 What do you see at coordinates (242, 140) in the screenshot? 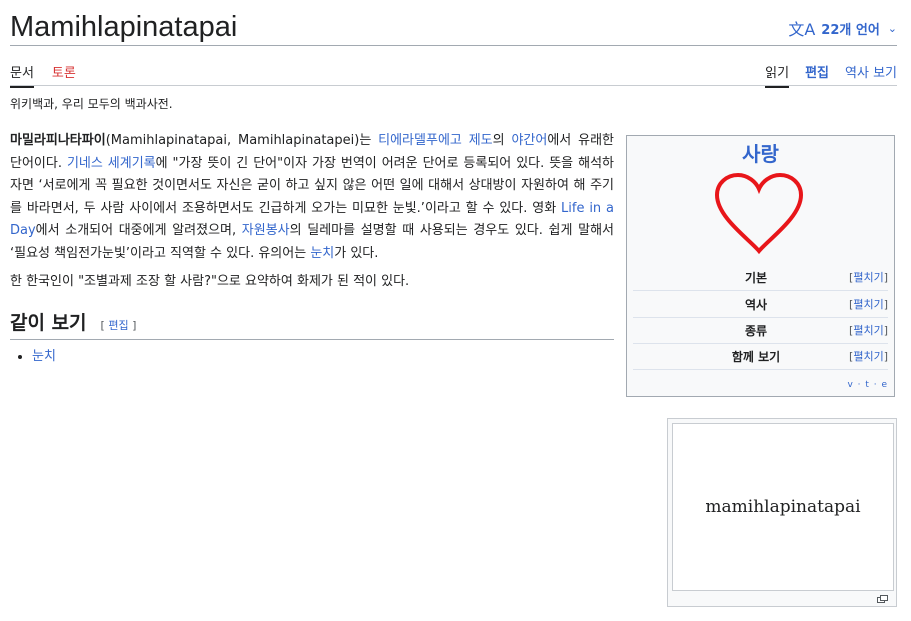
I see `text-span: (Mamihlapinatapai, Mamihlapinatapei)는` at bounding box center [242, 140].